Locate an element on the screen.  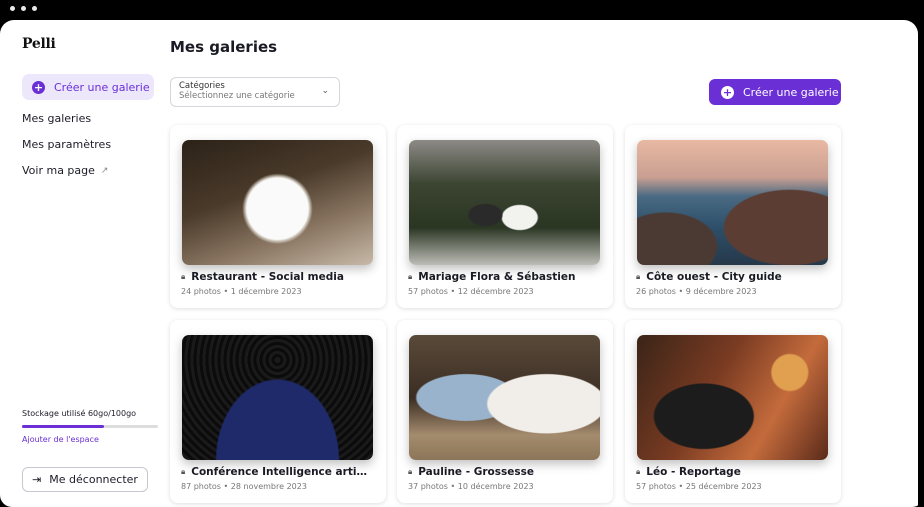
create-gallery-sidebar-button: + Créer une galerie is located at coordinates (88, 87).